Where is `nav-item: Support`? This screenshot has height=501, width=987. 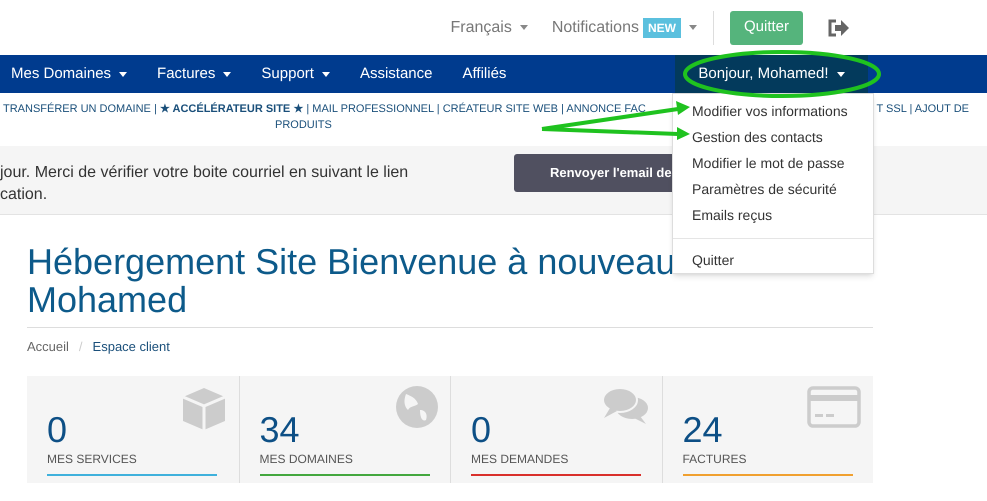 nav-item: Support is located at coordinates (295, 74).